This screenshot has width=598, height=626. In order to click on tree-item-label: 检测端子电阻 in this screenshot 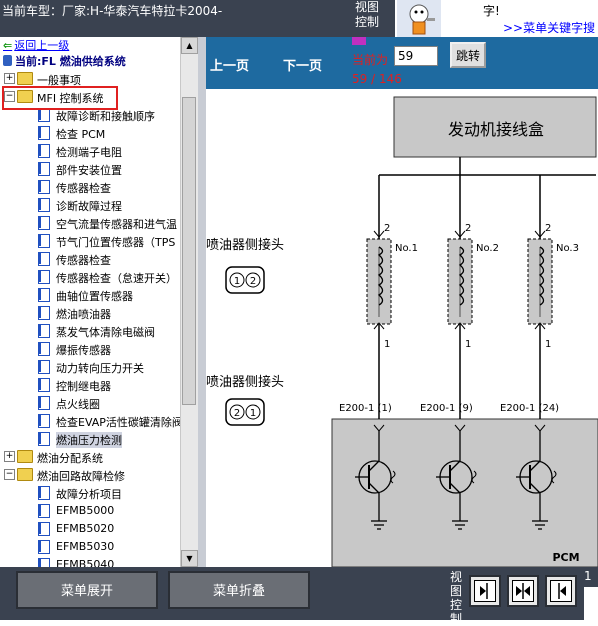, I will do `click(89, 152)`.